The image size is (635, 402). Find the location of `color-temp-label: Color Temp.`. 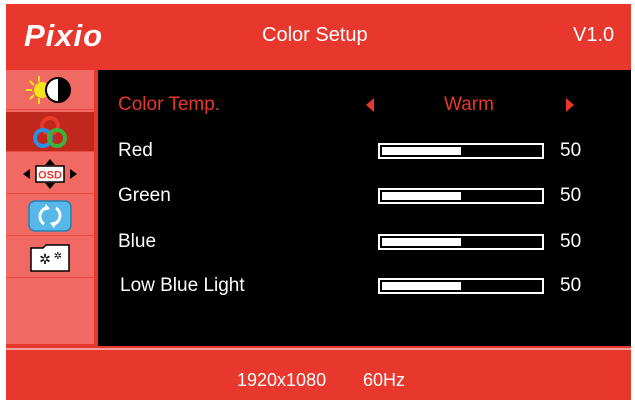

color-temp-label: Color Temp. is located at coordinates (169, 104).